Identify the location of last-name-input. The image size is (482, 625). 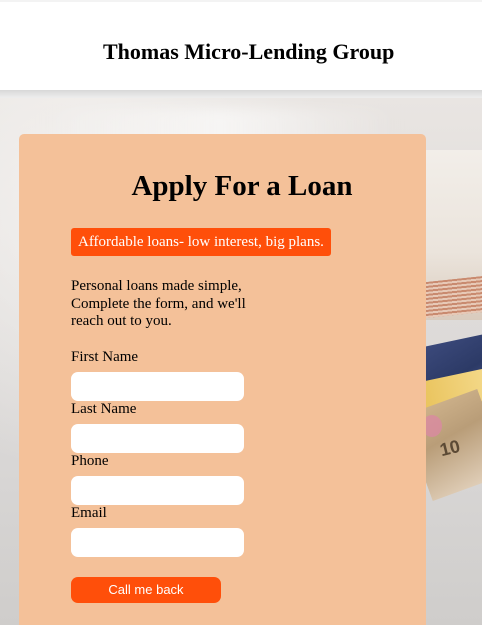
(157, 438).